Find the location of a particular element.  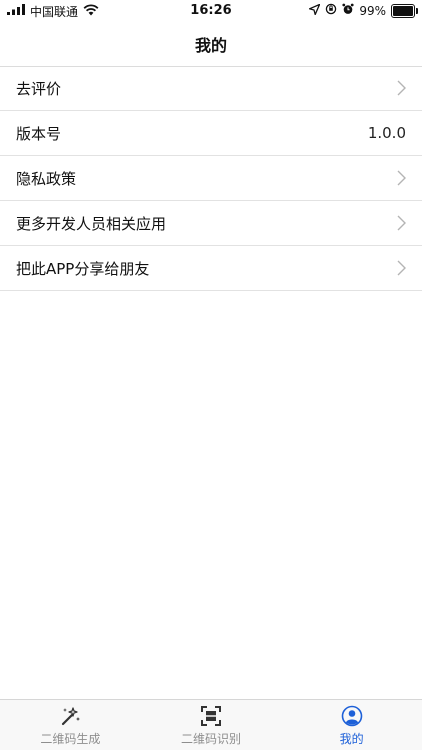

alarm-icon is located at coordinates (348, 11).